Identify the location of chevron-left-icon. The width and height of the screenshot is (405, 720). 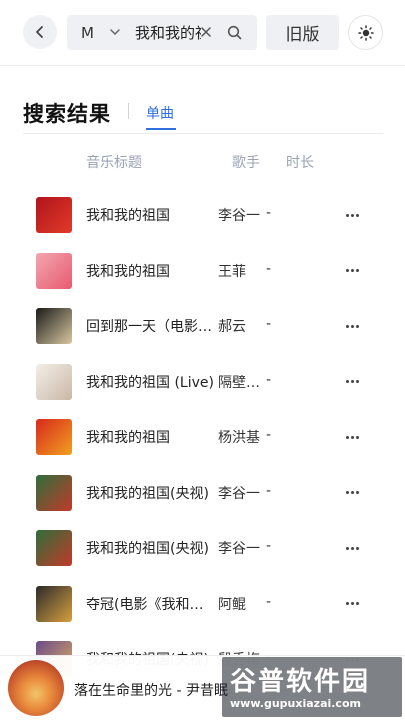
(39, 32).